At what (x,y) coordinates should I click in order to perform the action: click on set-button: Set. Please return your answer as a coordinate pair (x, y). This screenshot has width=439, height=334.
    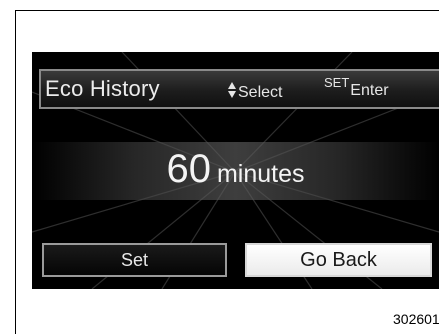
    Looking at the image, I should click on (134, 260).